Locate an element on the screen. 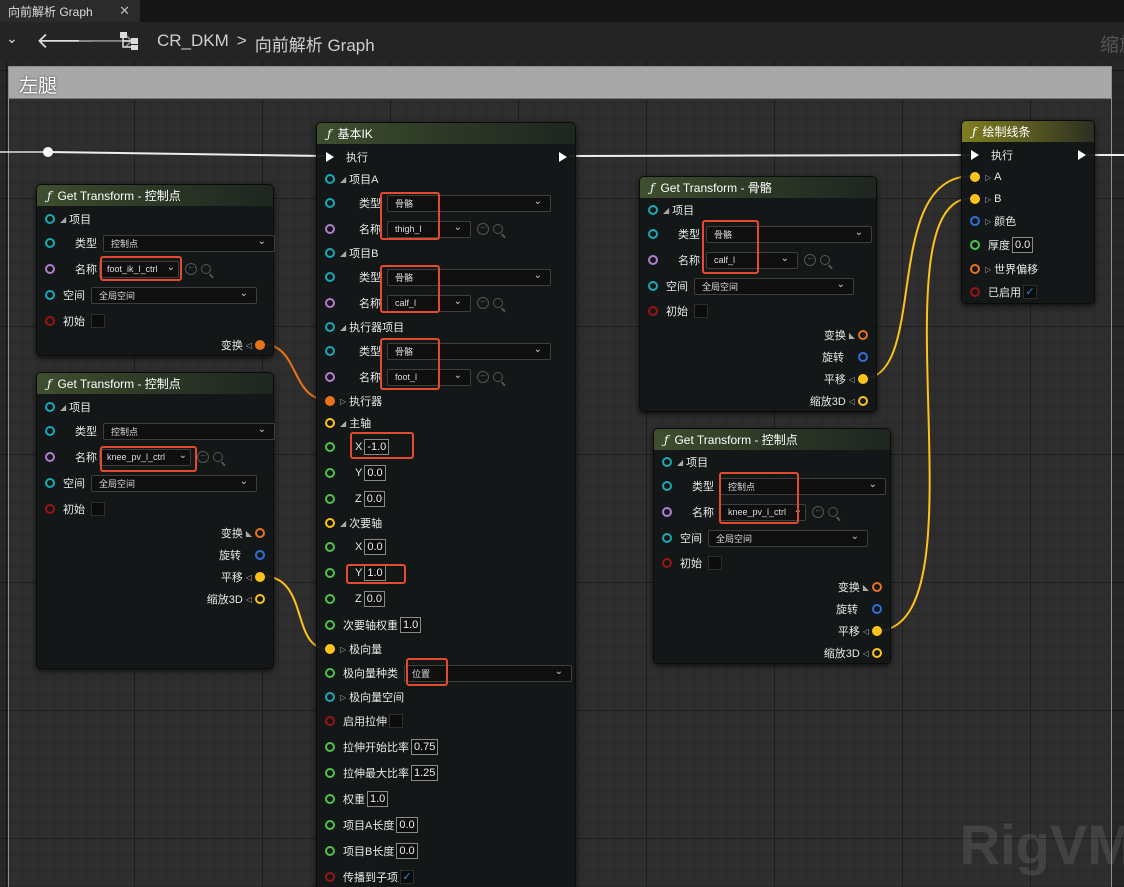 The width and height of the screenshot is (1124, 887). effector-name-dropdown: foot_l ⌄ is located at coordinates (429, 377).